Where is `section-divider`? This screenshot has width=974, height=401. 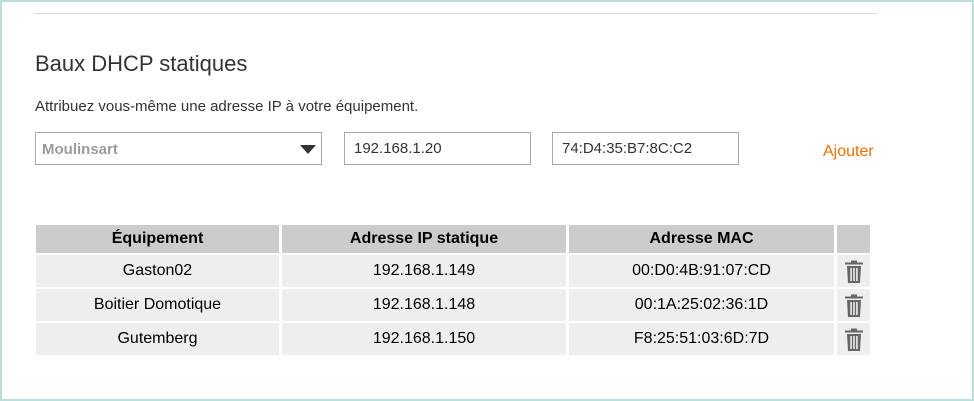 section-divider is located at coordinates (455, 13).